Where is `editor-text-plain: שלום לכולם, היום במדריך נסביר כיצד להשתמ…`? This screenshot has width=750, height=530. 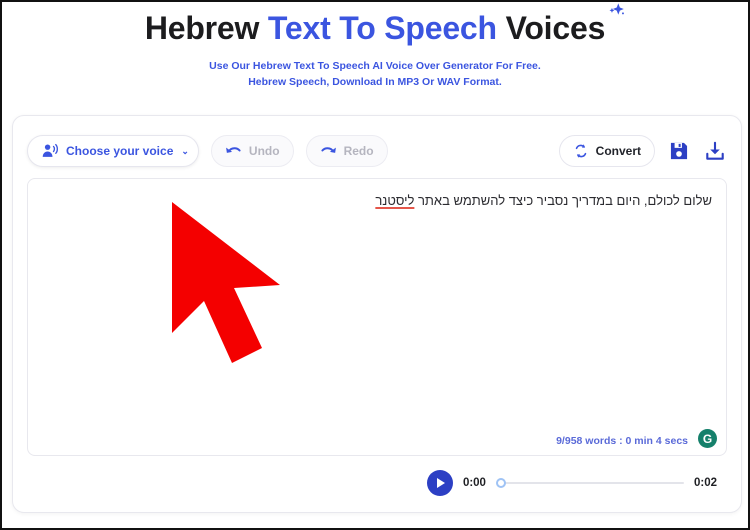 editor-text-plain: שלום לכולם, היום במדריך נסביר כיצד להשתמ… is located at coordinates (563, 200).